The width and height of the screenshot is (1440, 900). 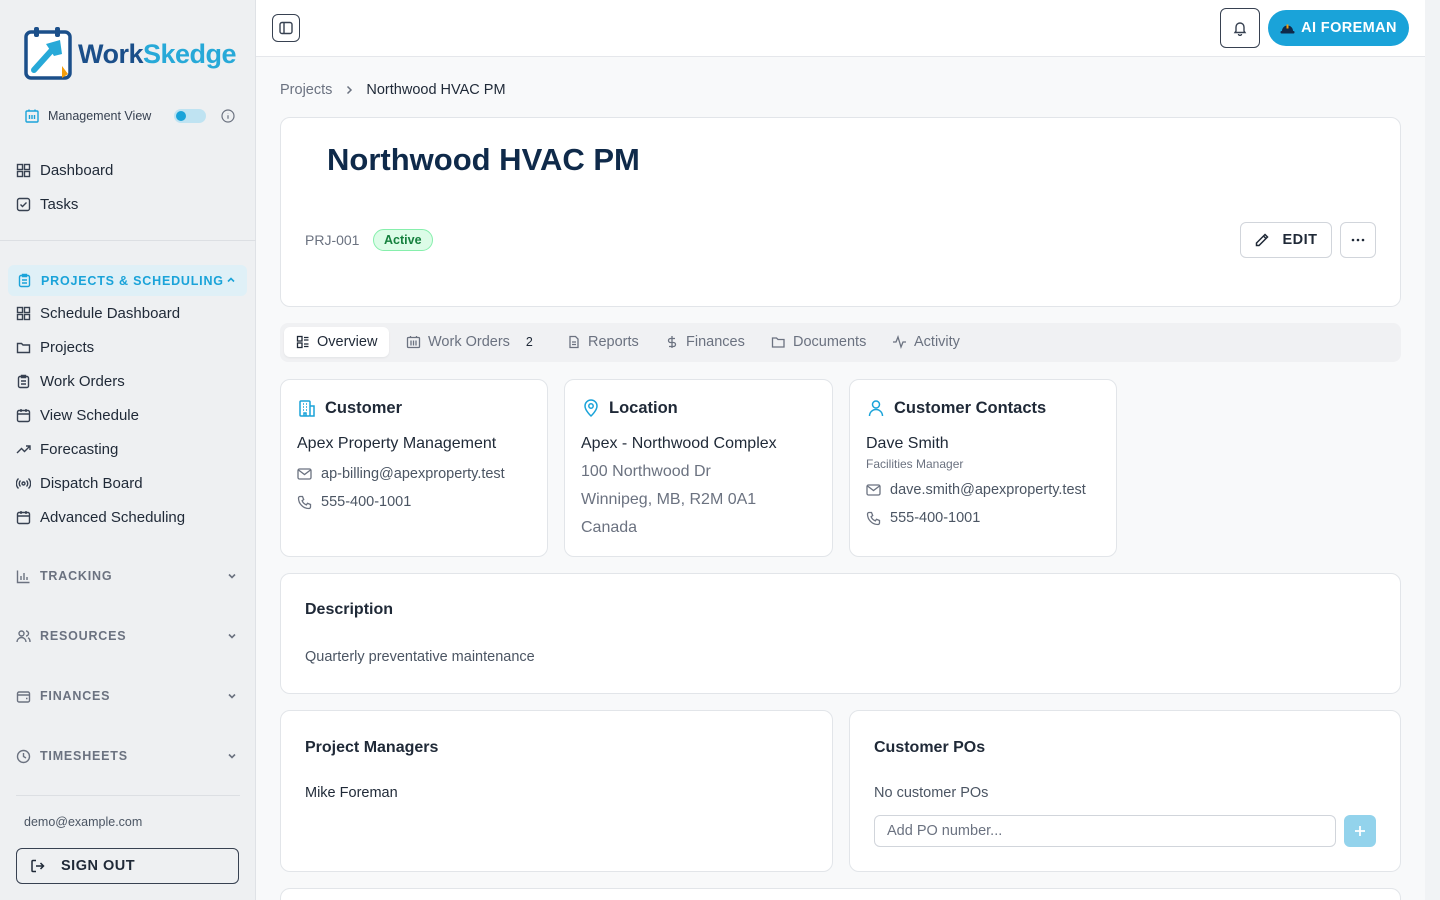 I want to click on pencil-icon, so click(x=1263, y=240).